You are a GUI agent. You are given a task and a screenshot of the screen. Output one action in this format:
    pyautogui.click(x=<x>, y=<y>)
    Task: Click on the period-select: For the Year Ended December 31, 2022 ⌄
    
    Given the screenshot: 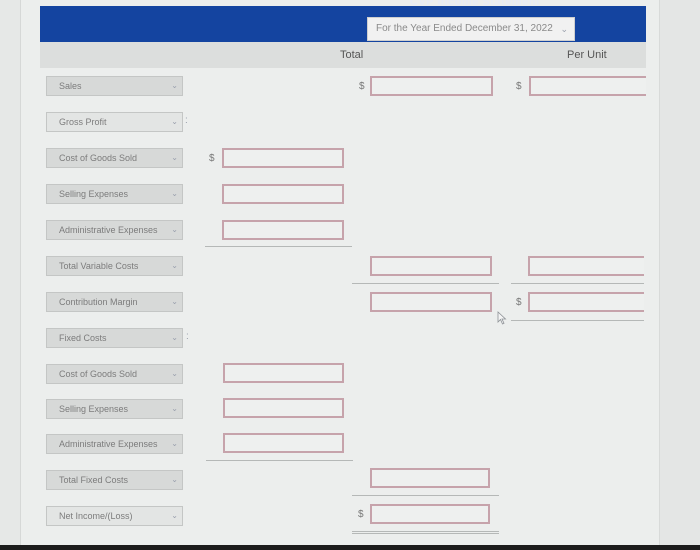 What is the action you would take?
    pyautogui.click(x=471, y=29)
    